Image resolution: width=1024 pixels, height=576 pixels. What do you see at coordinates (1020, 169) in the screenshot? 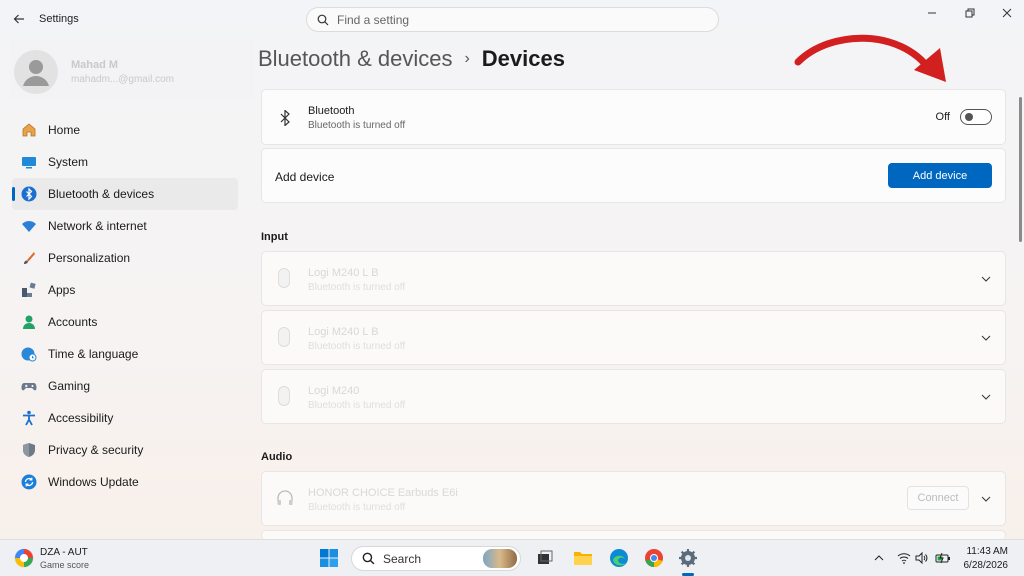
I see `scrollbar-thumb` at bounding box center [1020, 169].